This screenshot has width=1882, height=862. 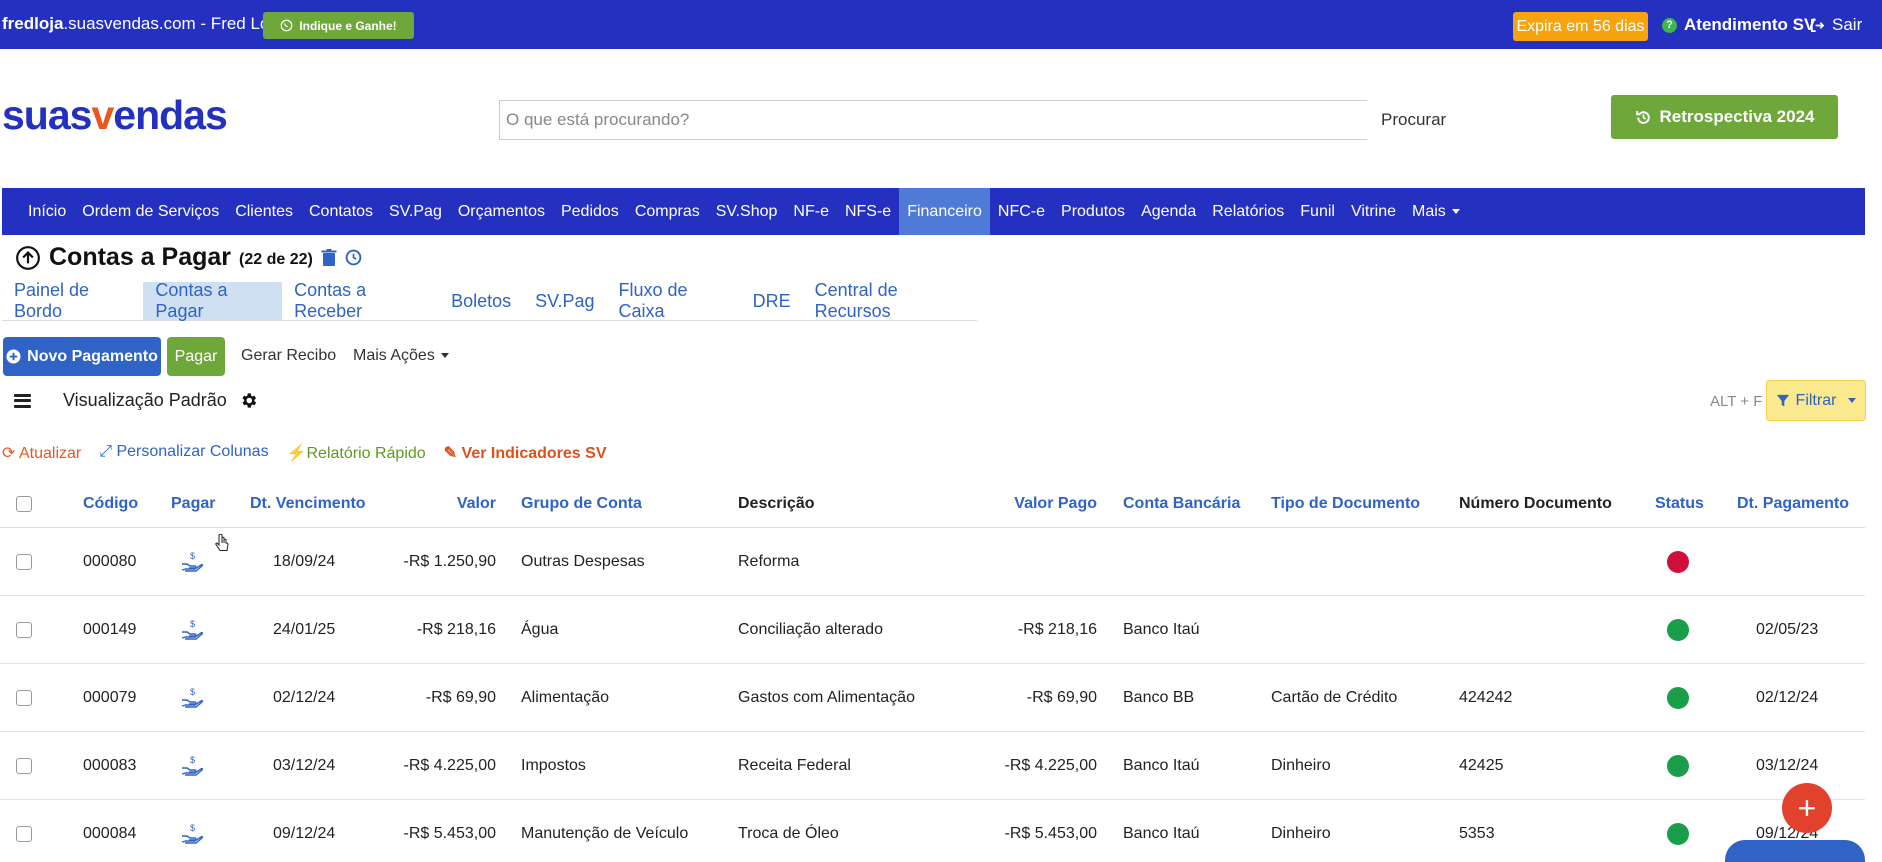 What do you see at coordinates (1816, 400) in the screenshot?
I see `filtrar-button: Filtrar` at bounding box center [1816, 400].